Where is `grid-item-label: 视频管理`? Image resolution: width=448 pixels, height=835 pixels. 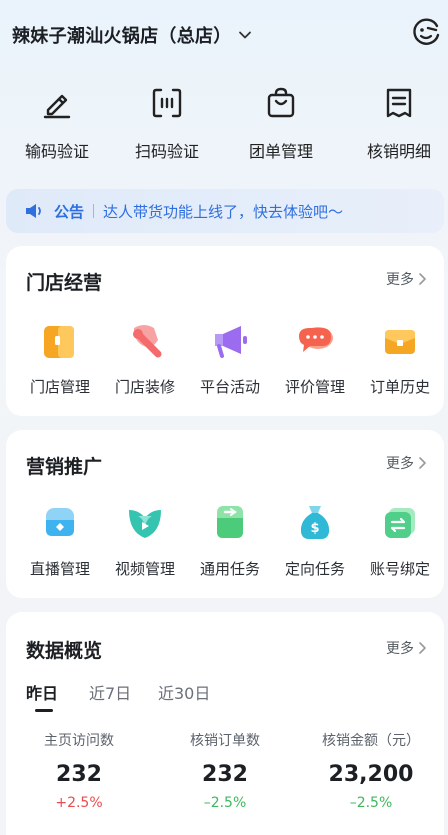
grid-item-label: 视频管理 is located at coordinates (144, 569).